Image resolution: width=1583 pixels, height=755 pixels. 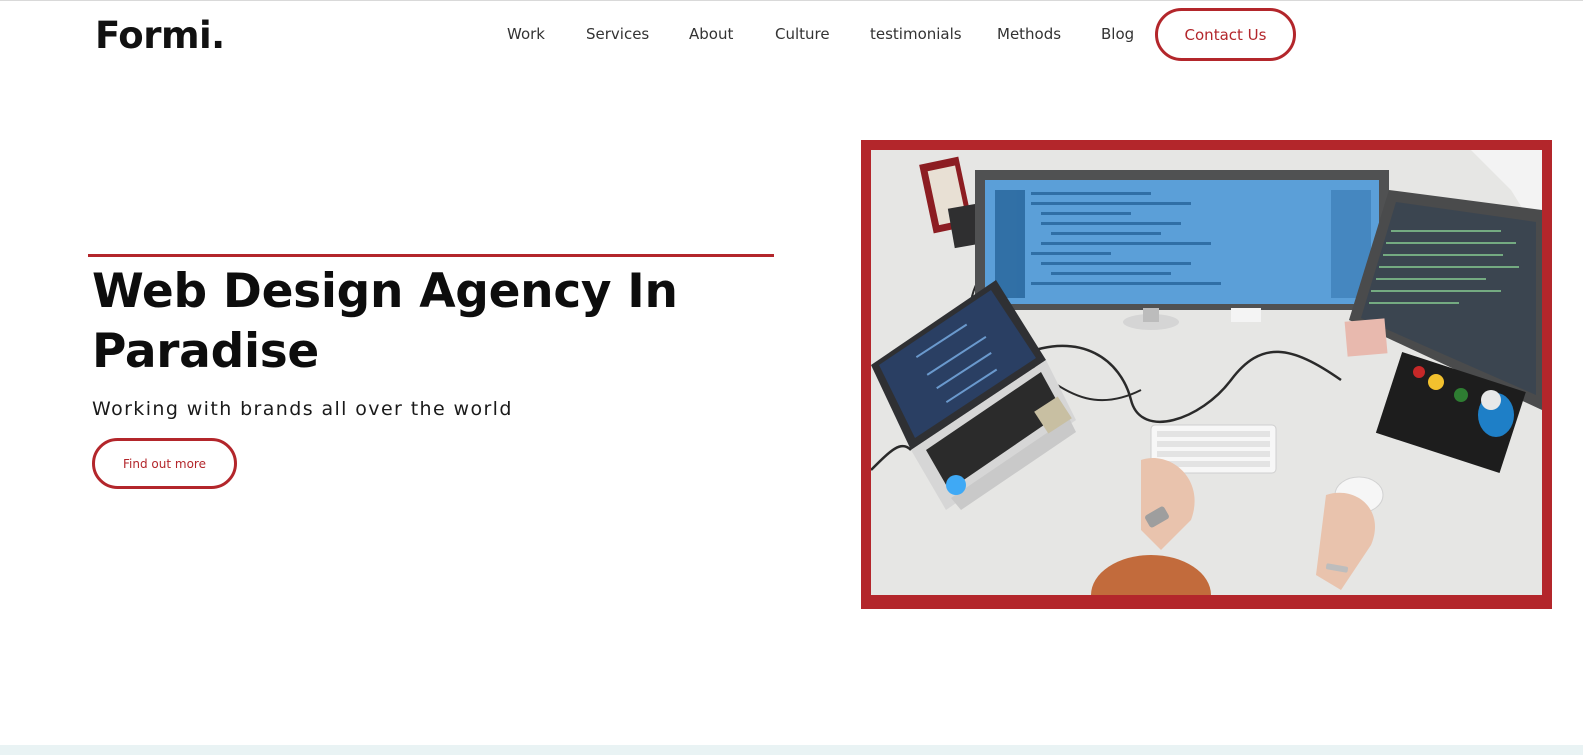 I want to click on hero-divider, so click(x=431, y=255).